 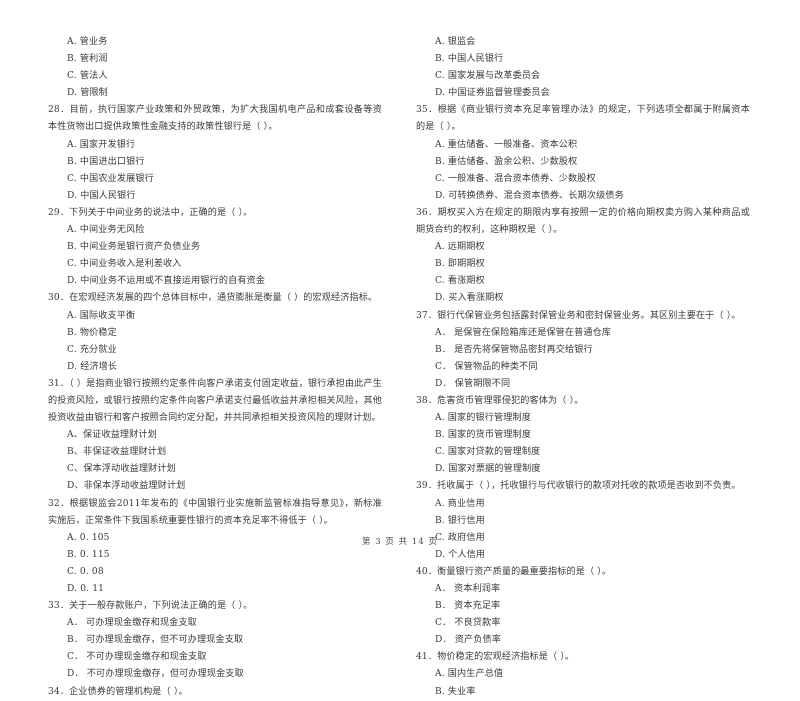 What do you see at coordinates (515, 178) in the screenshot?
I see `question-option: C. 一般准备、混合资本债券、少数股权` at bounding box center [515, 178].